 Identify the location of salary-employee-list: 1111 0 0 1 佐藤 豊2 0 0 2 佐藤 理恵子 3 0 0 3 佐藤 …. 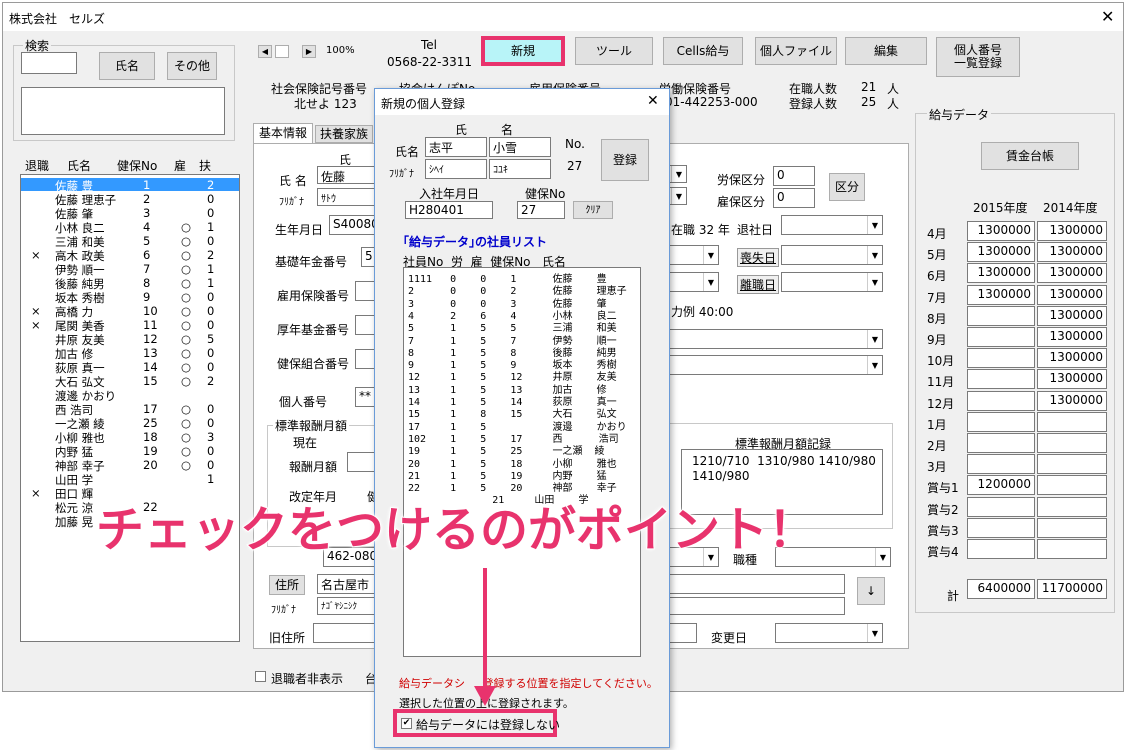
(522, 462).